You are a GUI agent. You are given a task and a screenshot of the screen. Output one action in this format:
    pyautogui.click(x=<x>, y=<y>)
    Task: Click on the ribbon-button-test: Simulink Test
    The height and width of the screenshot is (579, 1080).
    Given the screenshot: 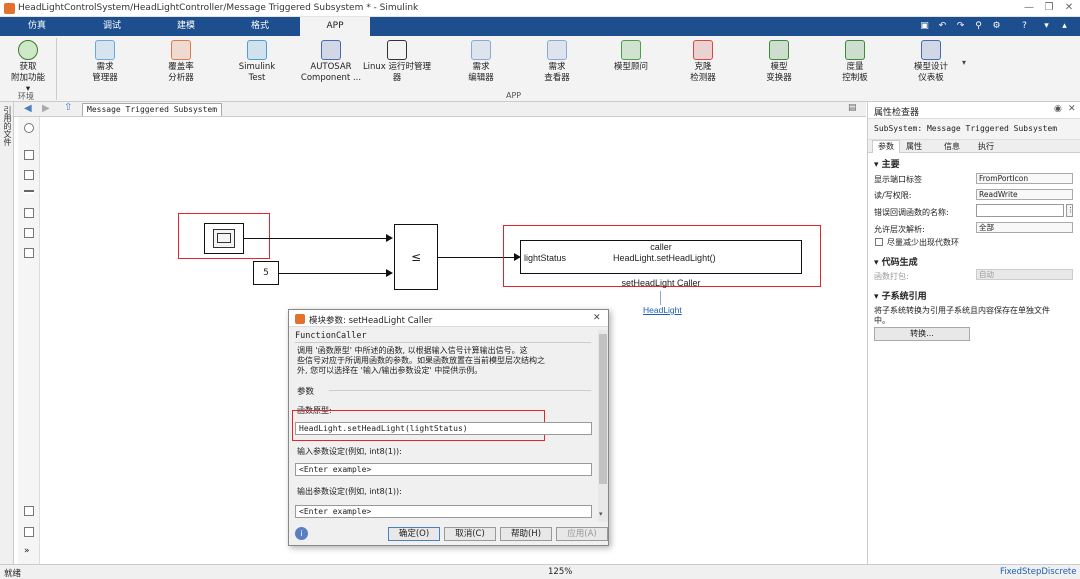 What is the action you would take?
    pyautogui.click(x=257, y=66)
    